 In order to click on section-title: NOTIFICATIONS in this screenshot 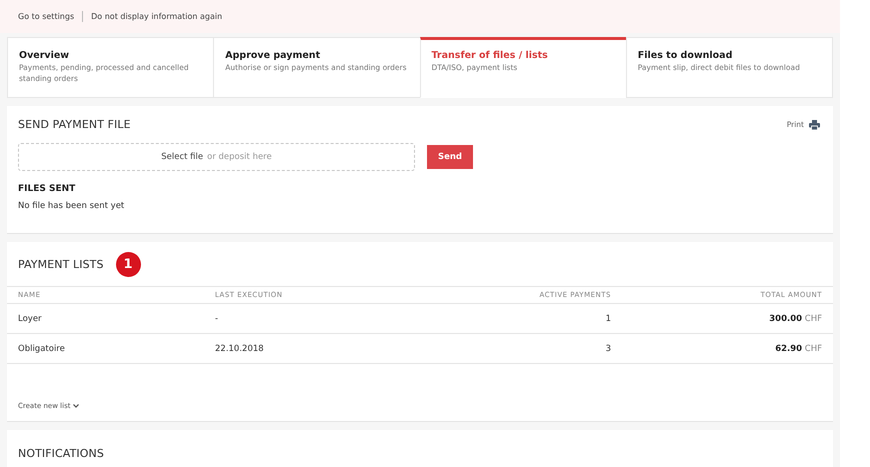, I will do `click(61, 453)`.